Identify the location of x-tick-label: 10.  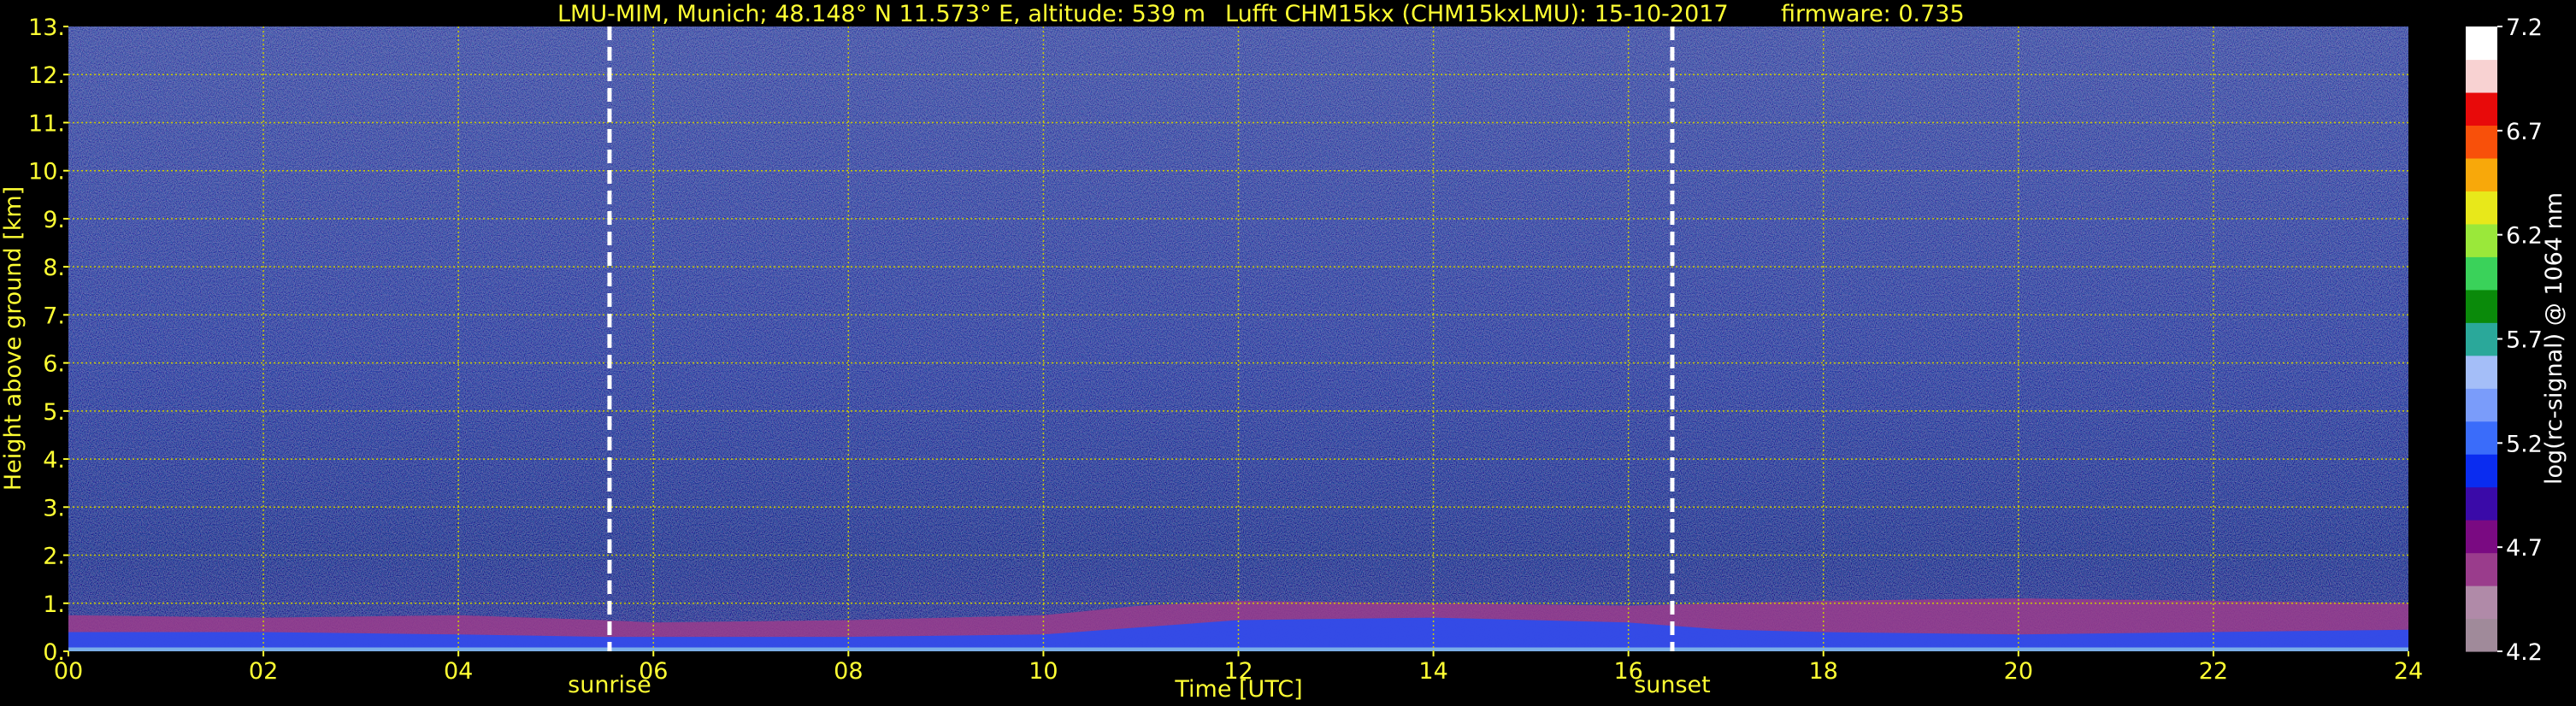
(1043, 671).